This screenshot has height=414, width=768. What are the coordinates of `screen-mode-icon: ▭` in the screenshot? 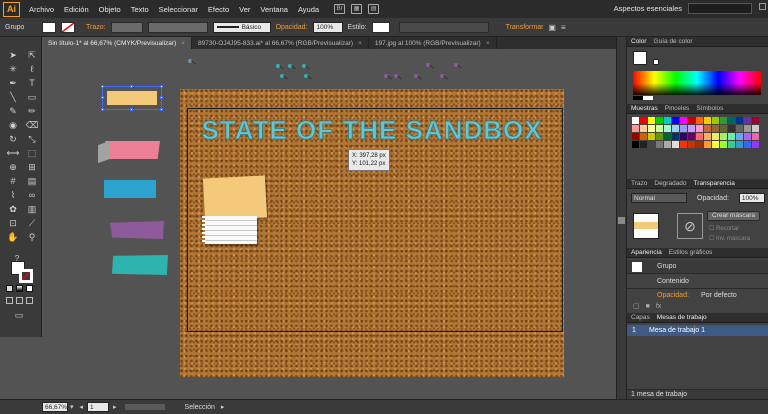 It's located at (19, 315).